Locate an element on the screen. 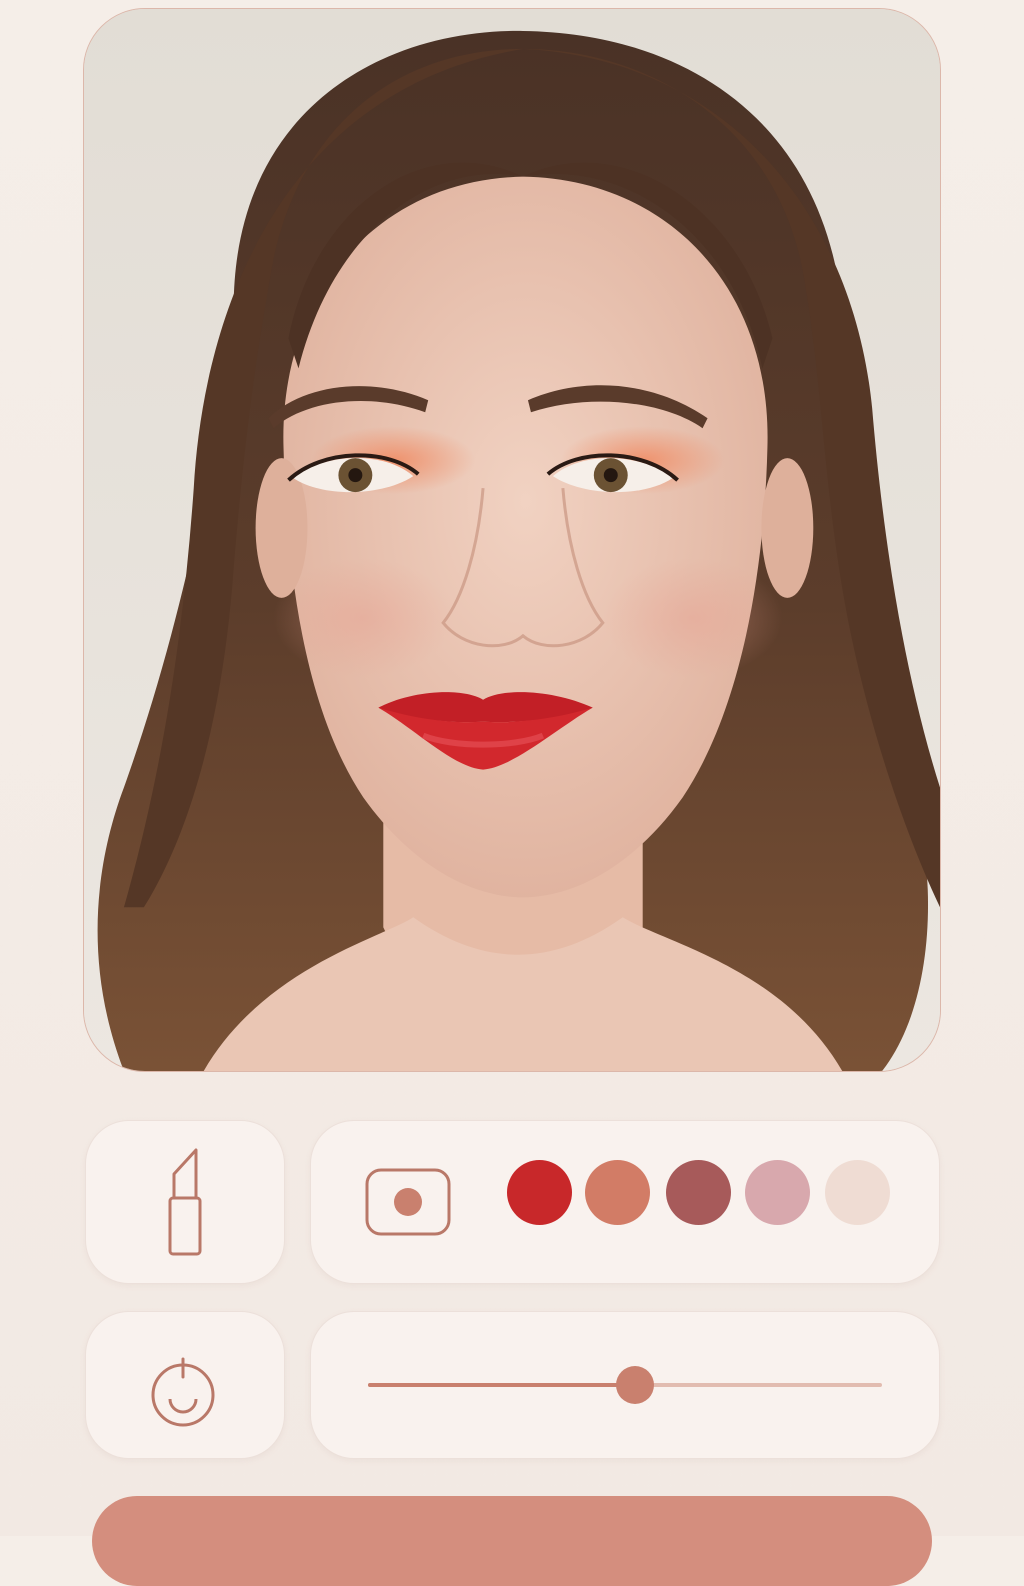 Image resolution: width=1024 pixels, height=1586 pixels. camera-icon is located at coordinates (408, 1202).